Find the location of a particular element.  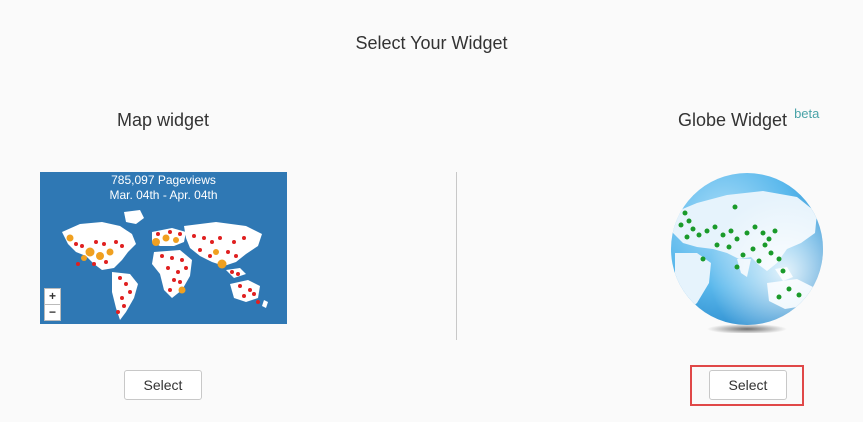

globe-widget-title: Globe Widget beta is located at coordinates (748, 118).